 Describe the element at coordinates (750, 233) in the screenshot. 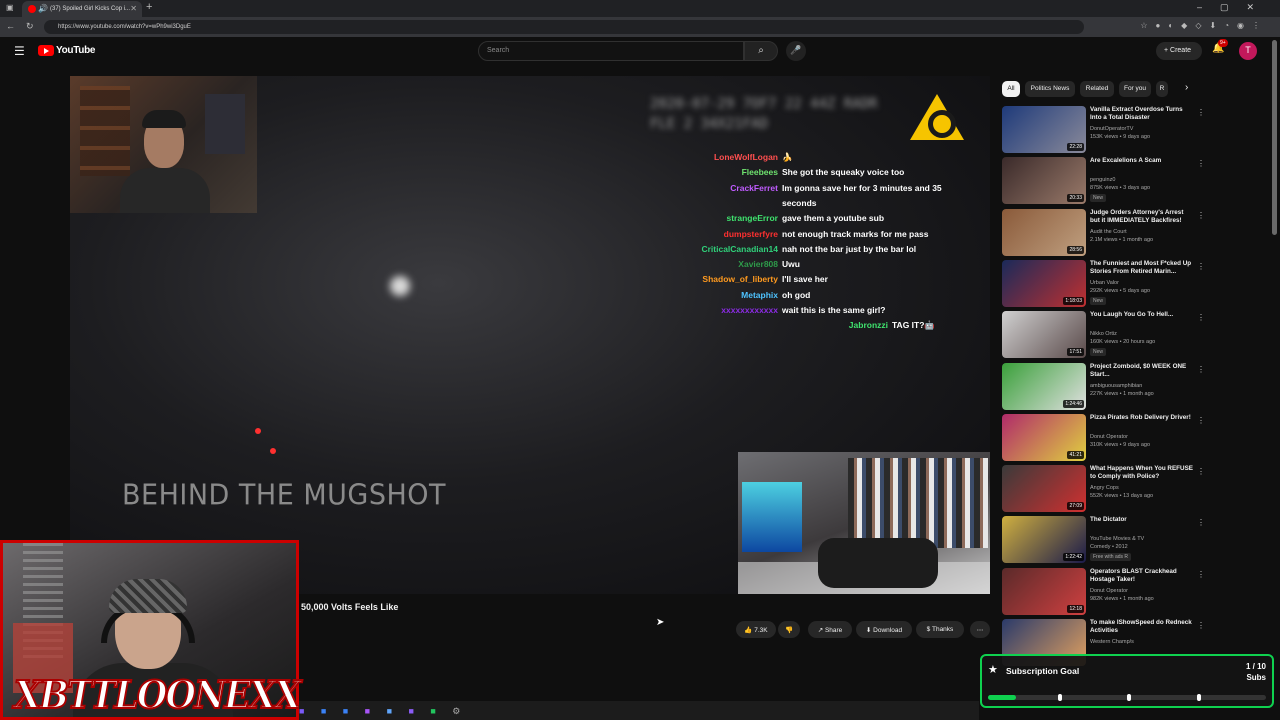

I see `chat-username: dumpsterfyre` at that location.